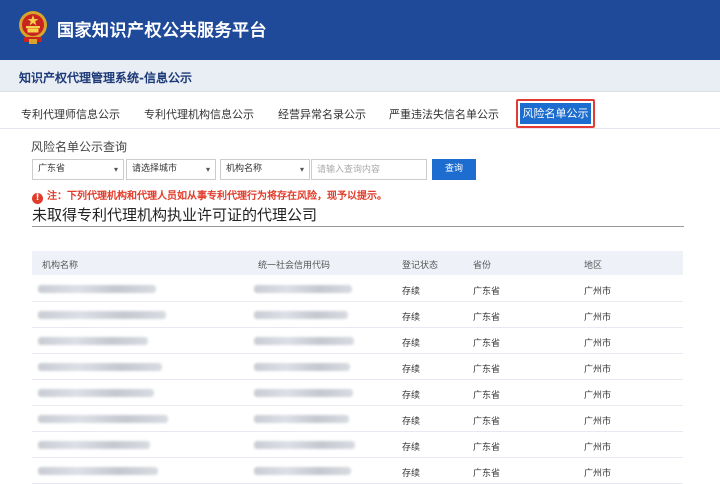  I want to click on section-title: 未取得专利代理机构执业许可证的代理公司, so click(175, 215).